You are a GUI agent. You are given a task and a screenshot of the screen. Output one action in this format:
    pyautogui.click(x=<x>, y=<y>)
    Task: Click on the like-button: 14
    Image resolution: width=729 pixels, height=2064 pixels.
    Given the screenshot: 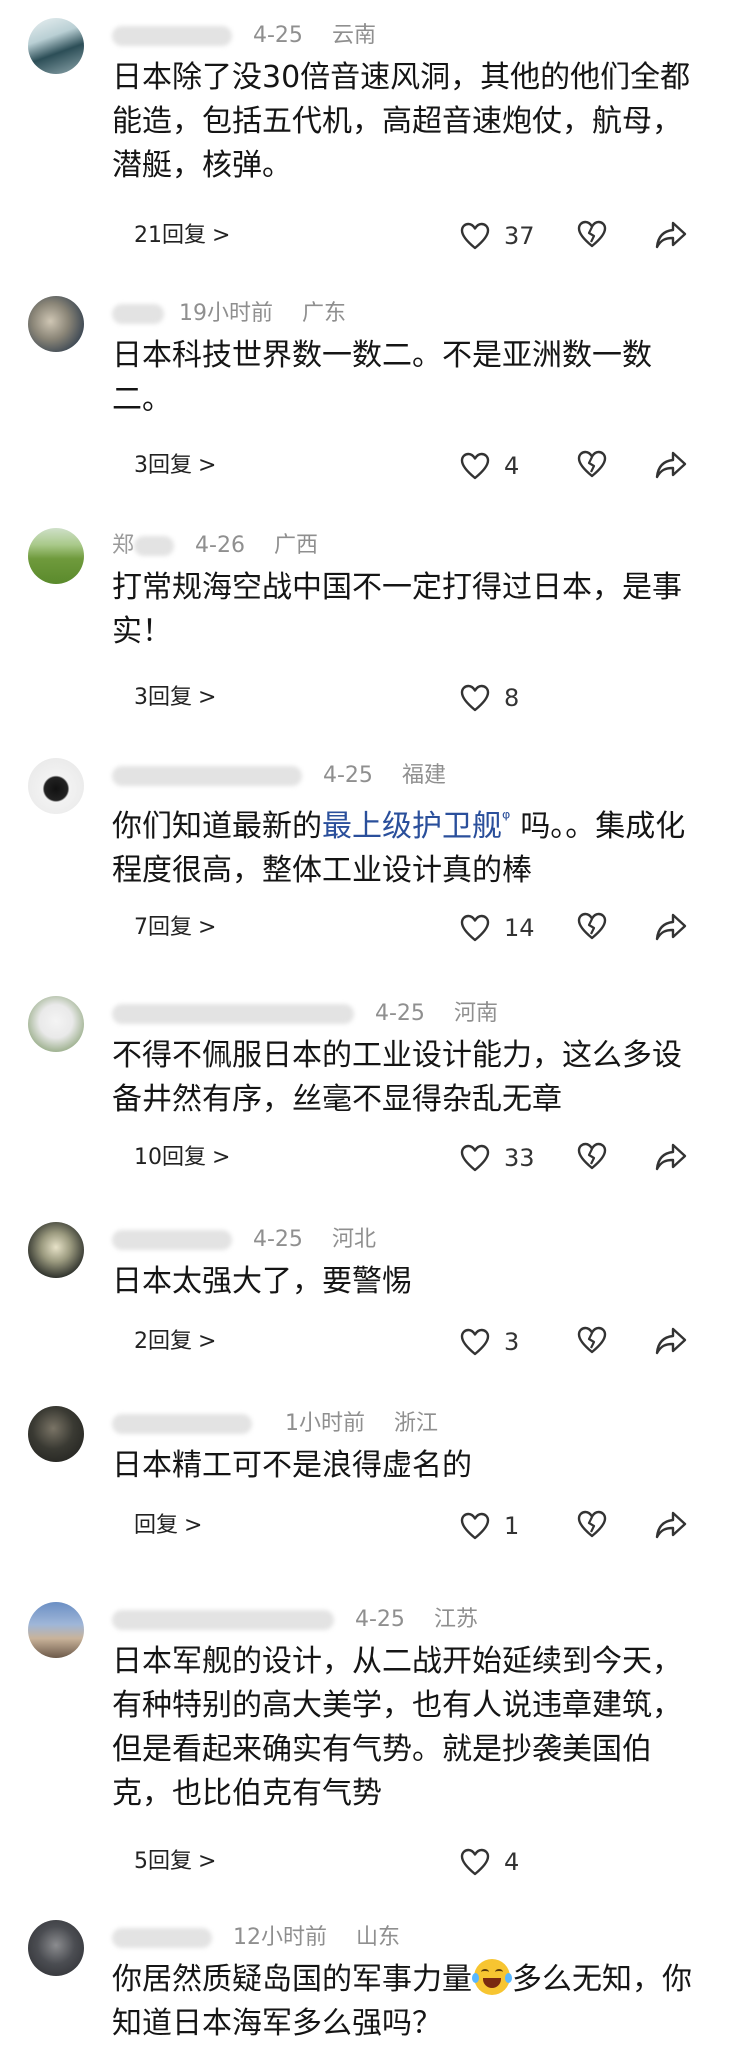 What is the action you would take?
    pyautogui.click(x=497, y=928)
    